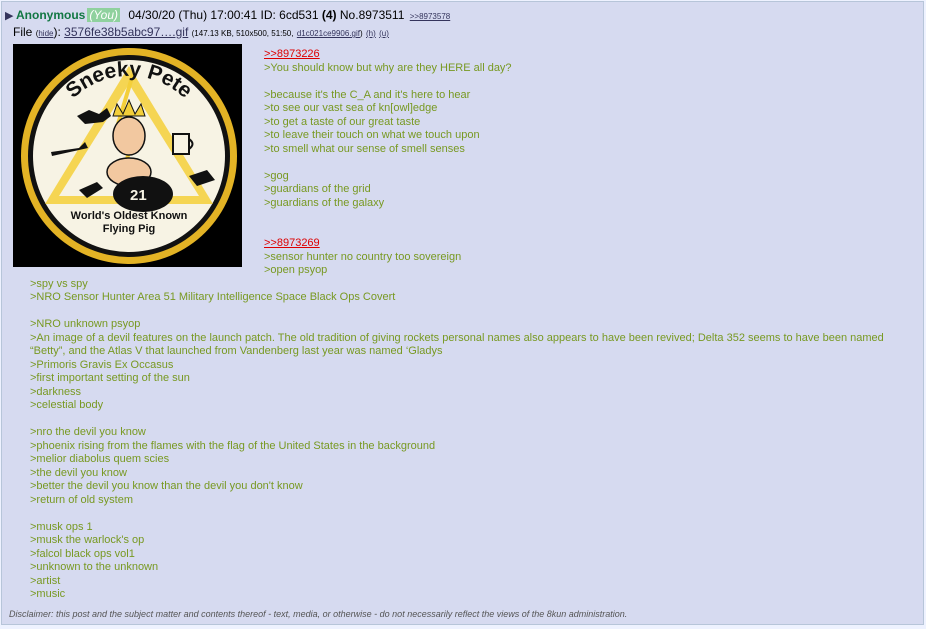 The height and width of the screenshot is (629, 926). What do you see at coordinates (193, 15) in the screenshot?
I see `post-datetime: 04/30/20 (Thu) 17:00:41` at bounding box center [193, 15].